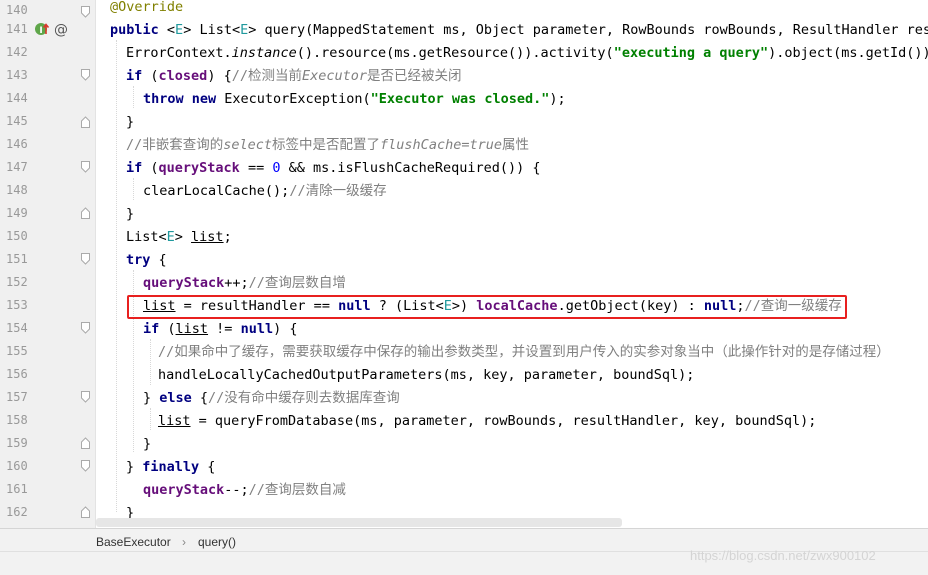 The height and width of the screenshot is (575, 928). What do you see at coordinates (271, 398) in the screenshot?
I see `code-line: } else {//没有命中缓存则去数据库查询` at bounding box center [271, 398].